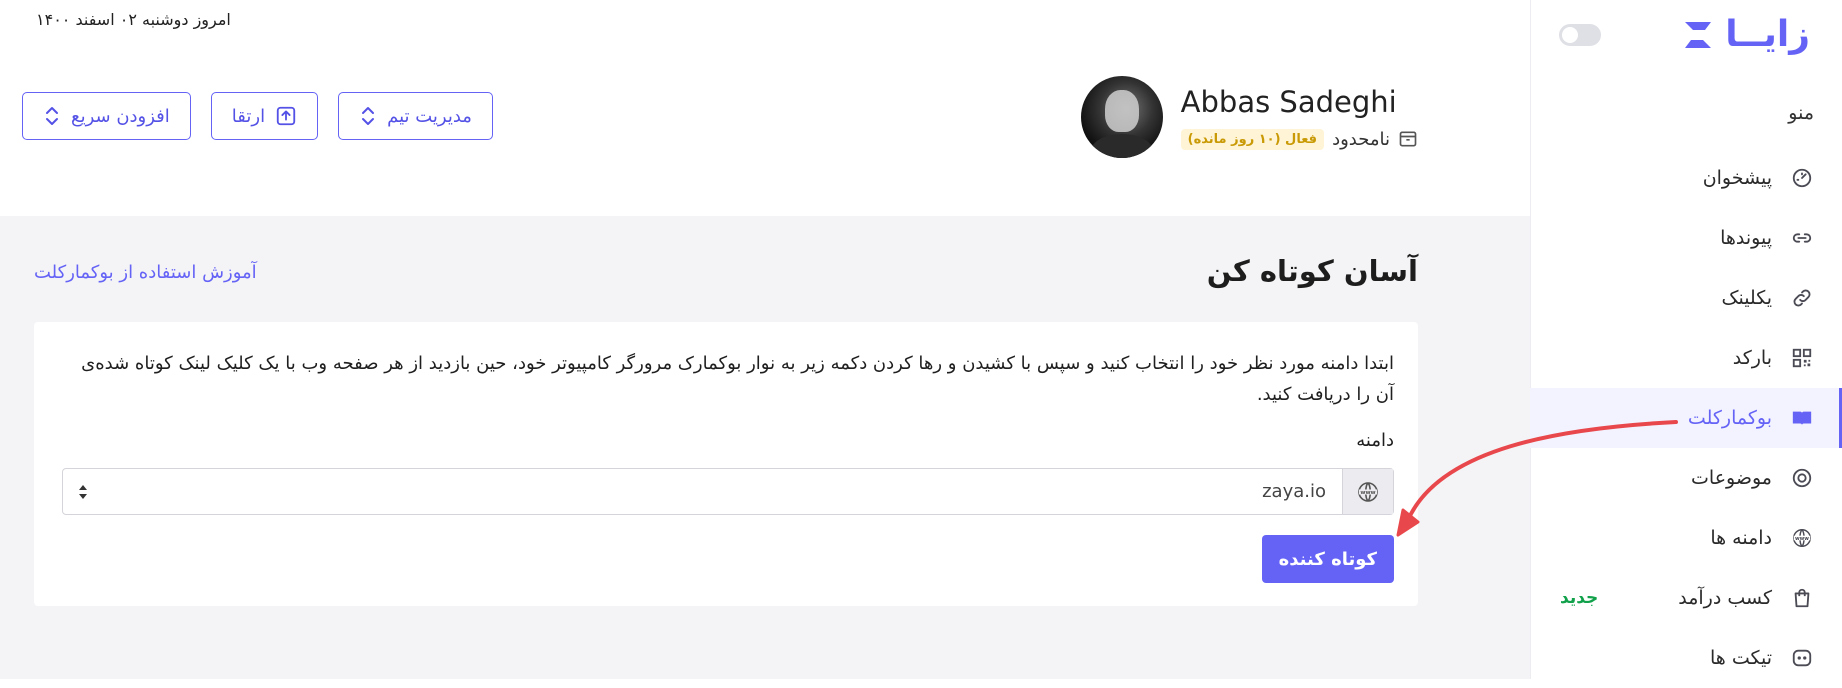 This screenshot has height=688, width=1842. I want to click on header-actions: مدیریت تیم ارتقا افزودن سریع, so click(257, 116).